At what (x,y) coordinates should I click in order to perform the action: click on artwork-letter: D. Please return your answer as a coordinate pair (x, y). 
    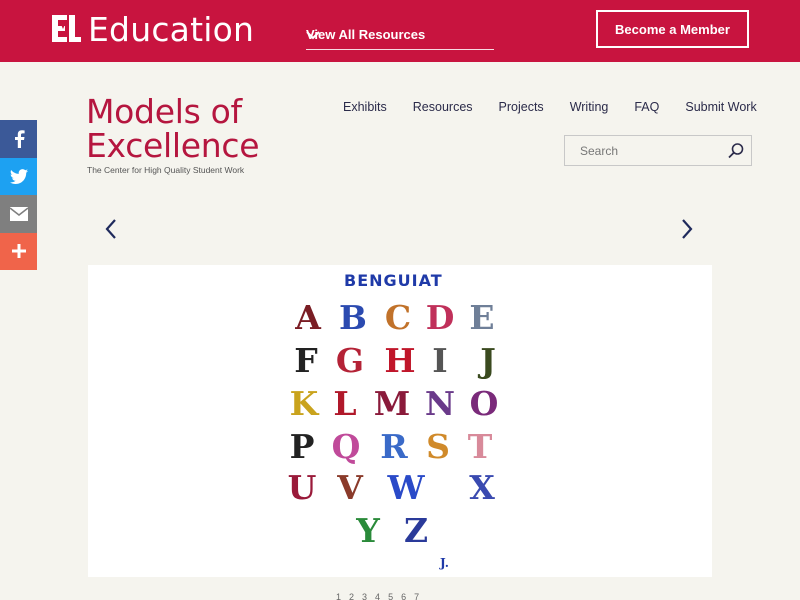
    Looking at the image, I should click on (440, 317).